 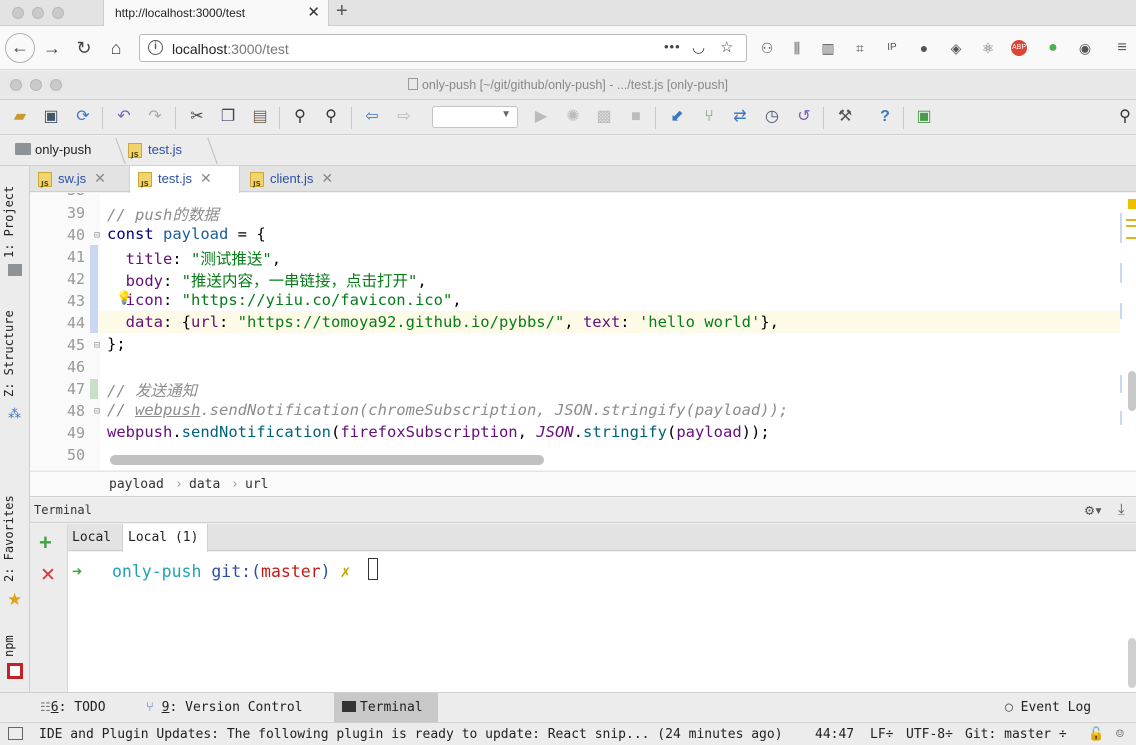 I want to click on caret-position: 44:47, so click(x=834, y=734).